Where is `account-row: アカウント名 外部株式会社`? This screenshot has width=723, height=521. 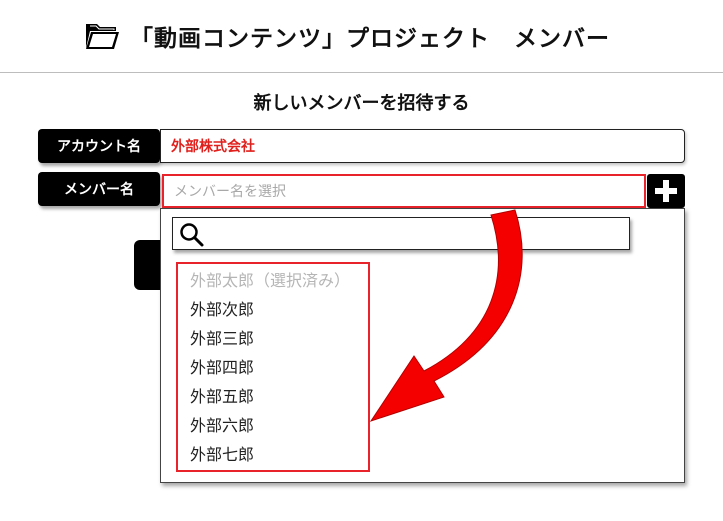 account-row: アカウント名 外部株式会社 is located at coordinates (361, 146).